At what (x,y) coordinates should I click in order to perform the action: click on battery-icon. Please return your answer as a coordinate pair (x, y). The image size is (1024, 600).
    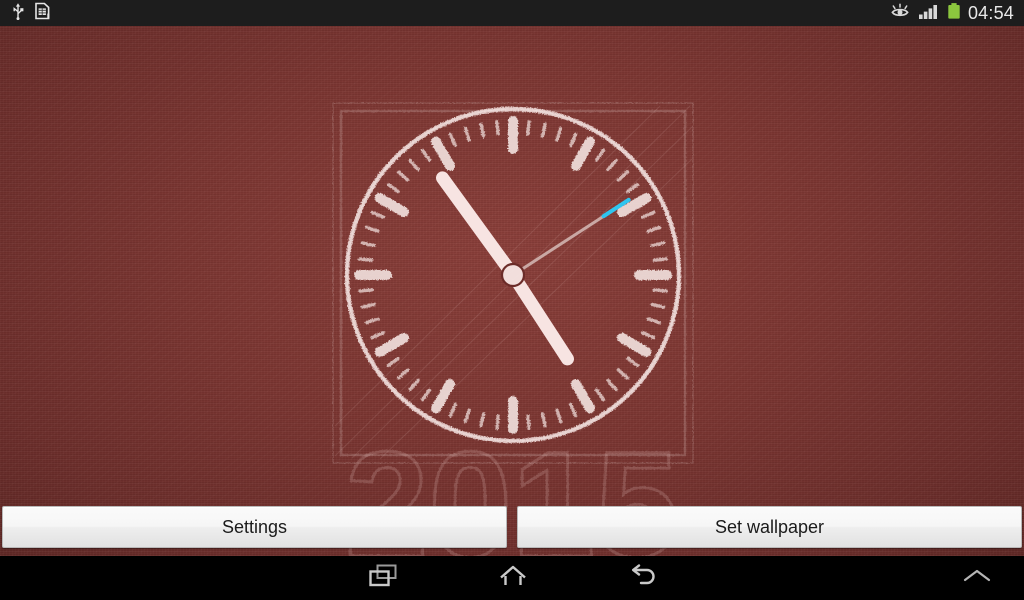
    Looking at the image, I should click on (954, 13).